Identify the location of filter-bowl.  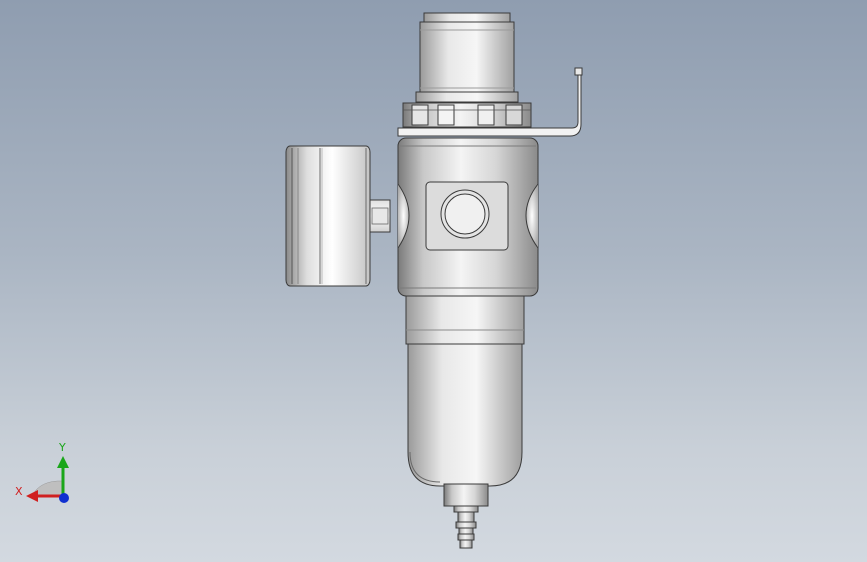
(465, 415).